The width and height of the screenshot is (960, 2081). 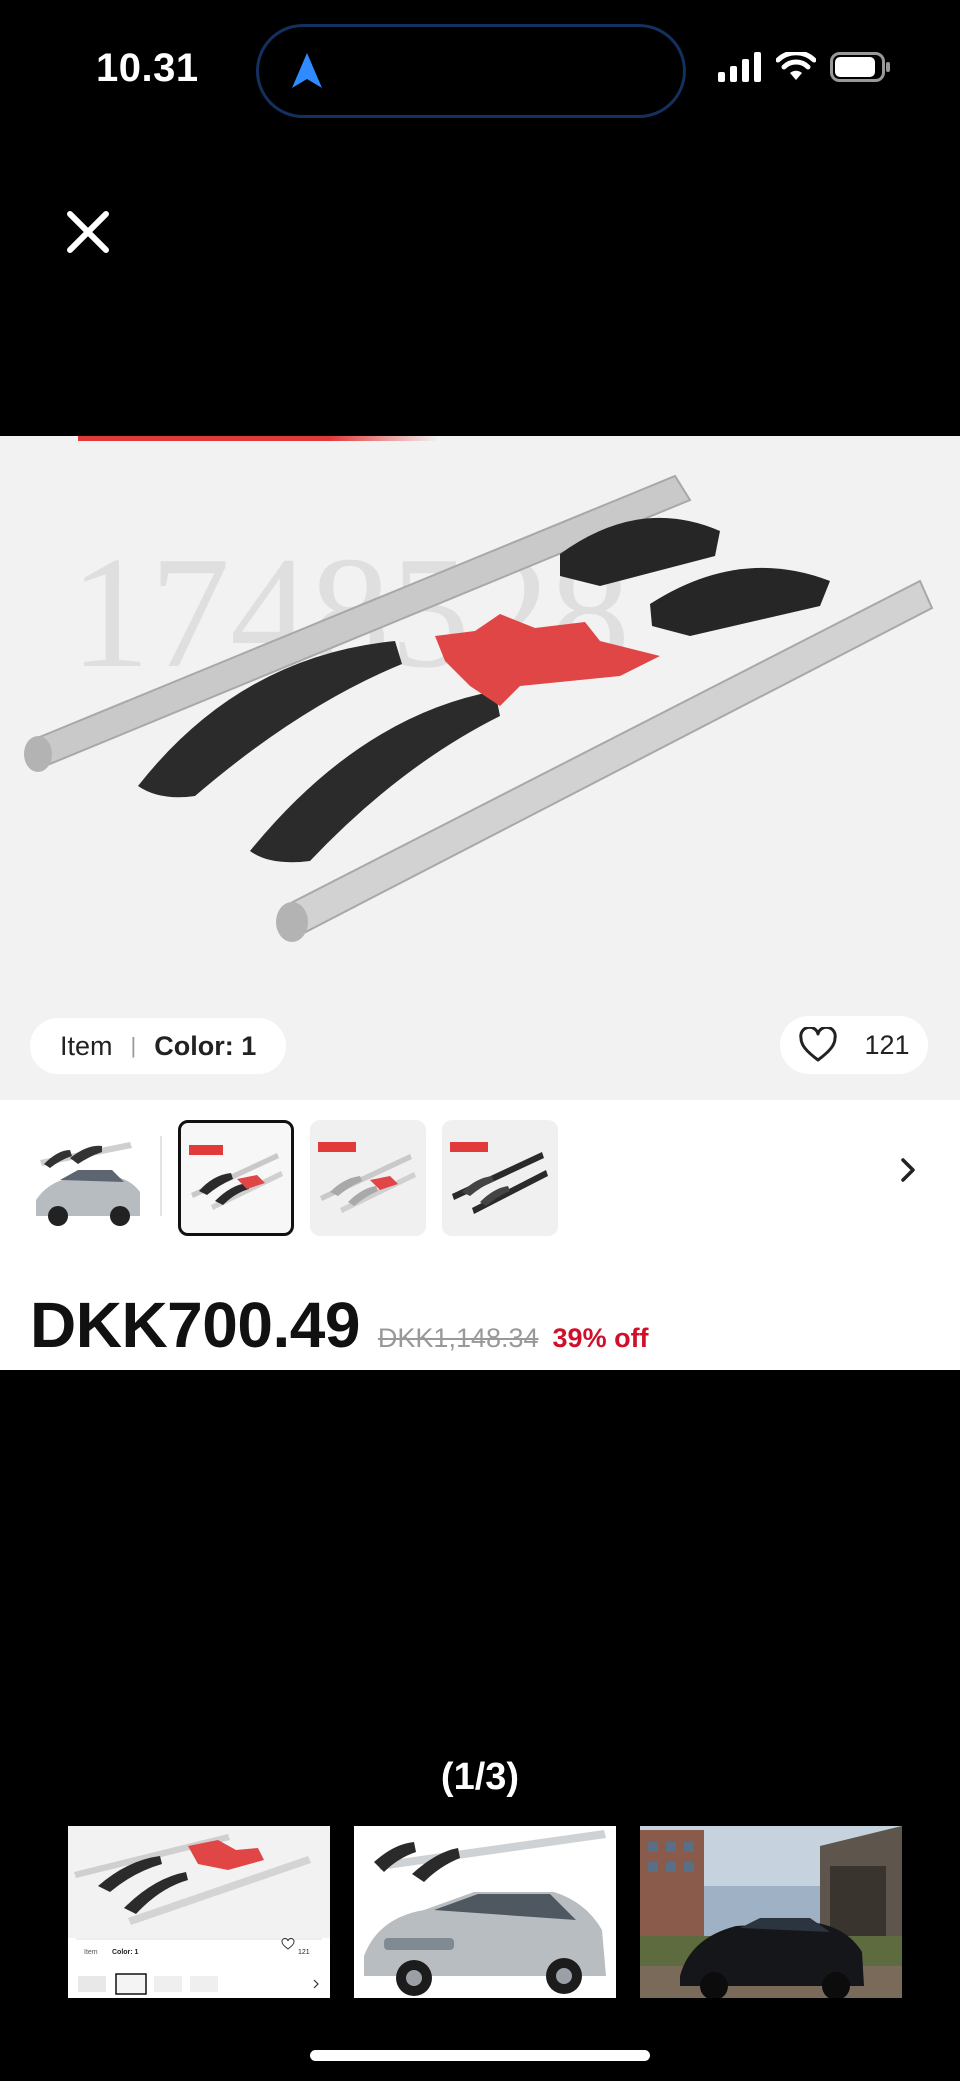 What do you see at coordinates (480, 2055) in the screenshot?
I see `home-indicator` at bounding box center [480, 2055].